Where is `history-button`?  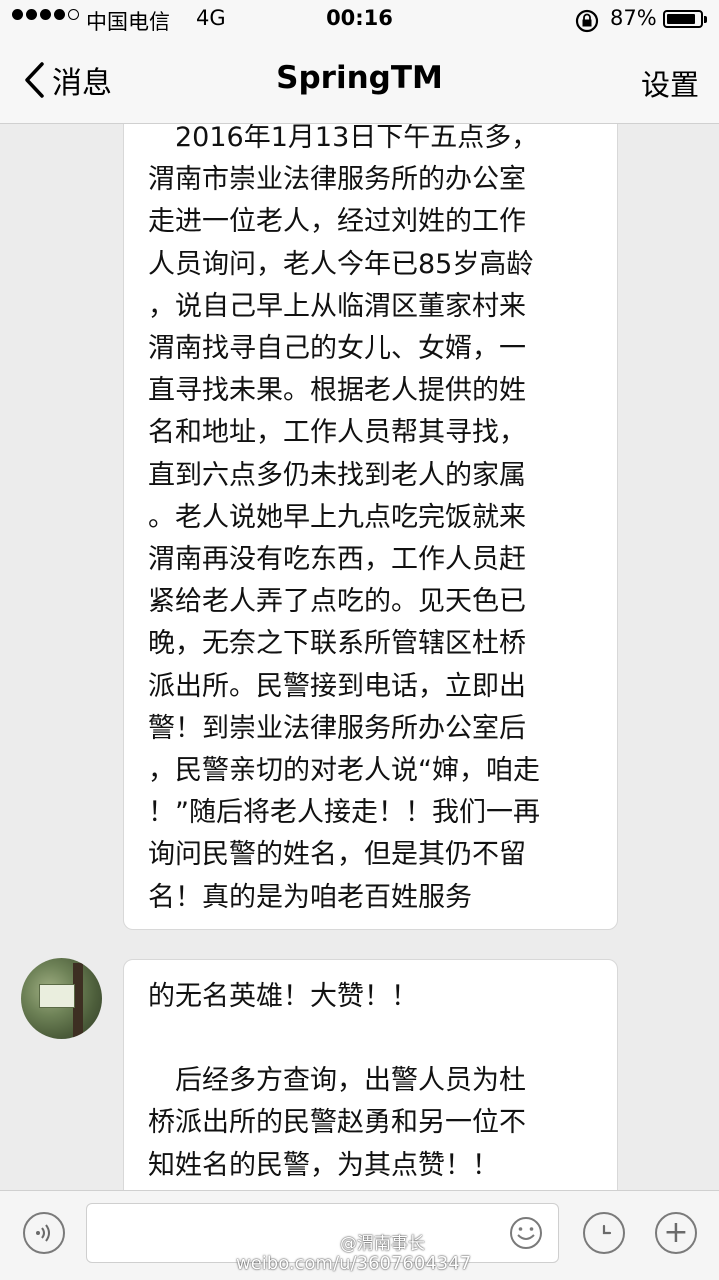 history-button is located at coordinates (604, 1233).